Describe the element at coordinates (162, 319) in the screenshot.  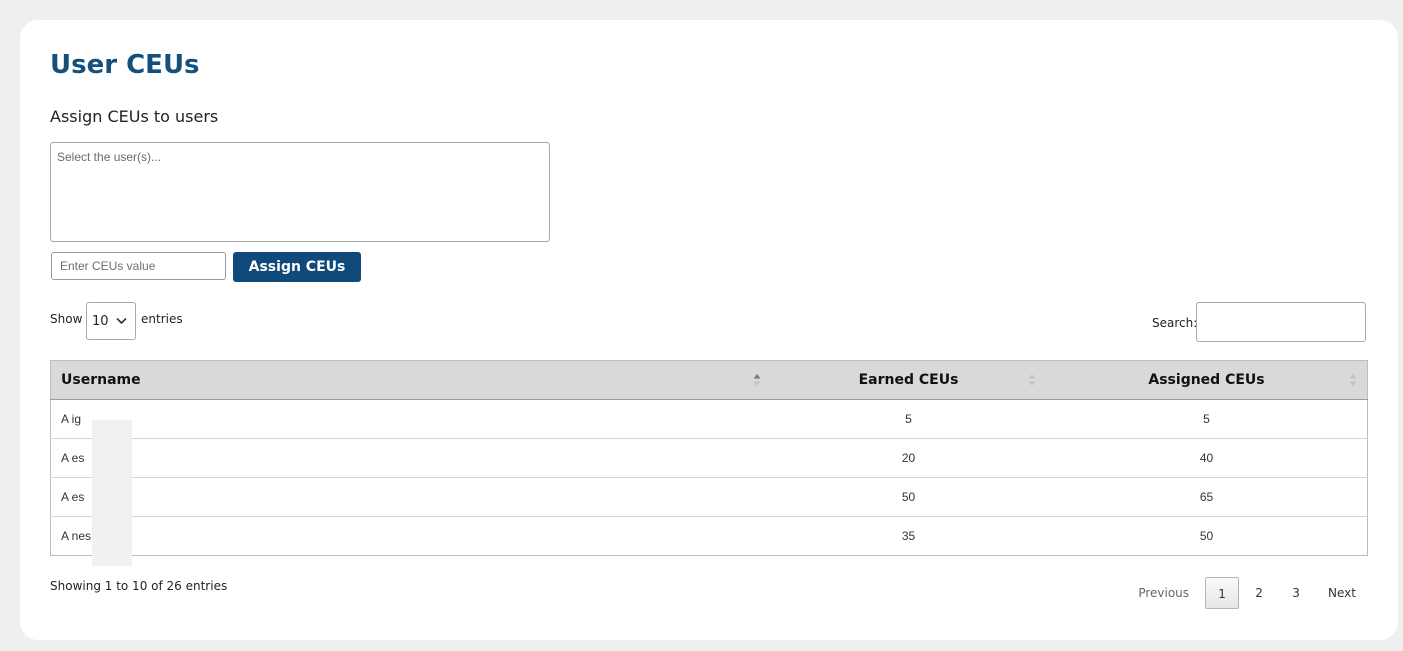
I see `entries-label: entries` at that location.